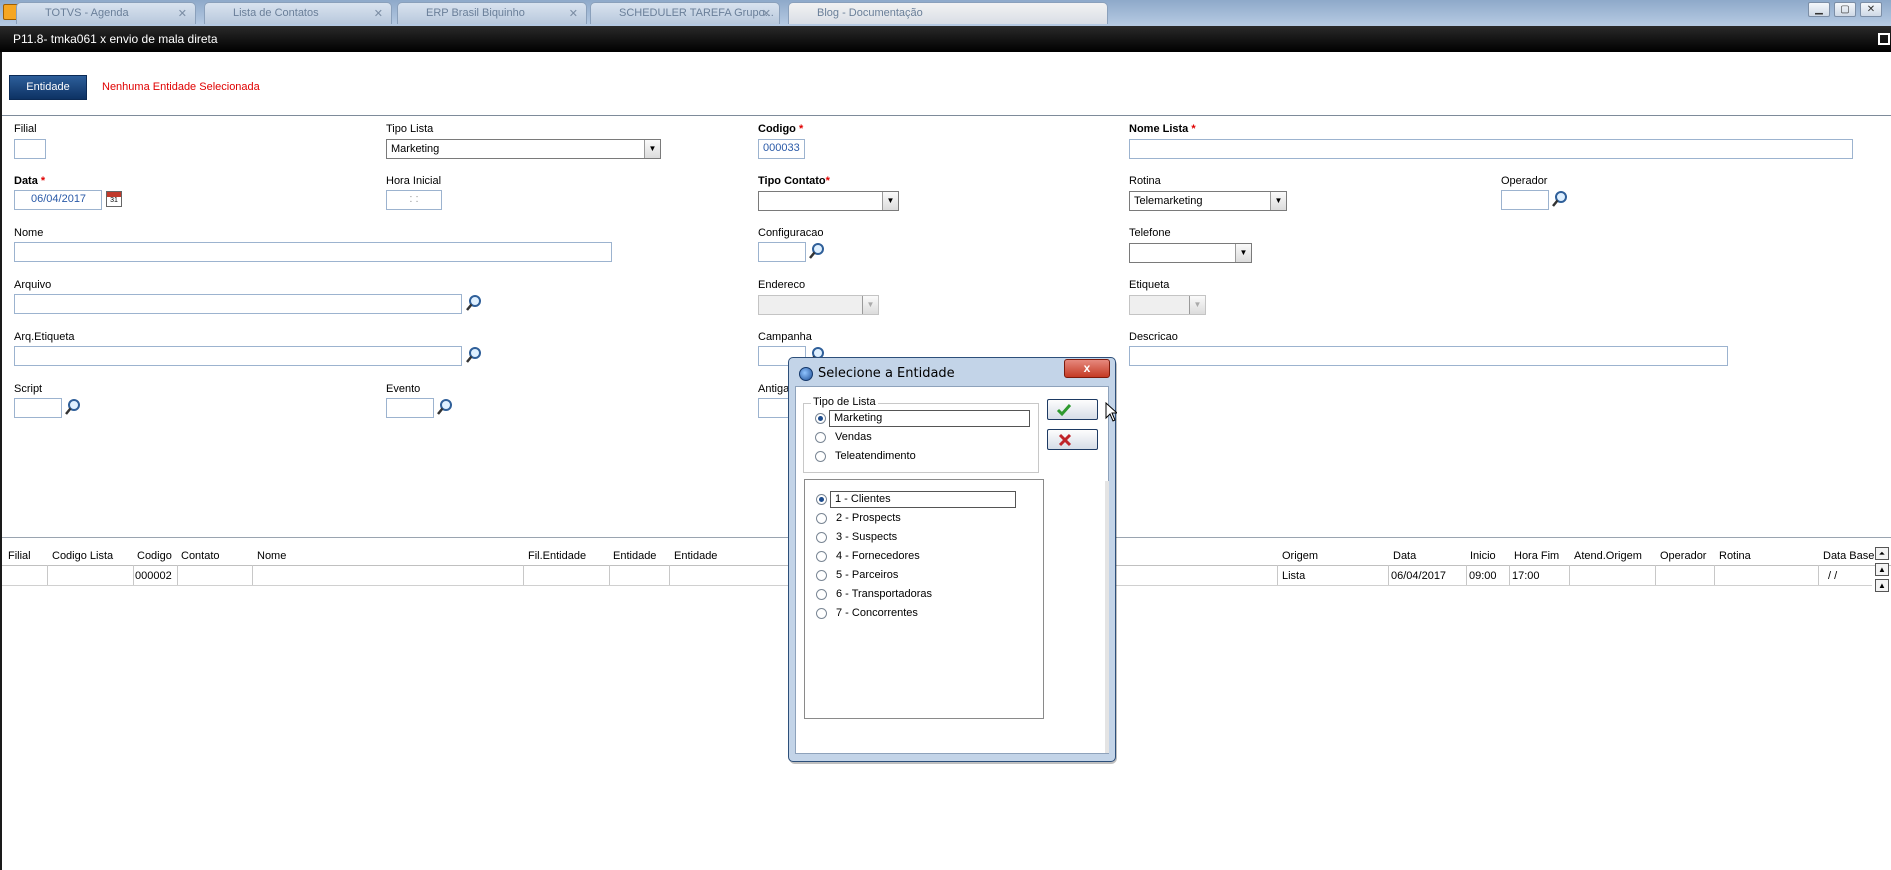 This screenshot has width=1891, height=870. What do you see at coordinates (557, 556) in the screenshot?
I see `column-header: Fil.Entidade` at bounding box center [557, 556].